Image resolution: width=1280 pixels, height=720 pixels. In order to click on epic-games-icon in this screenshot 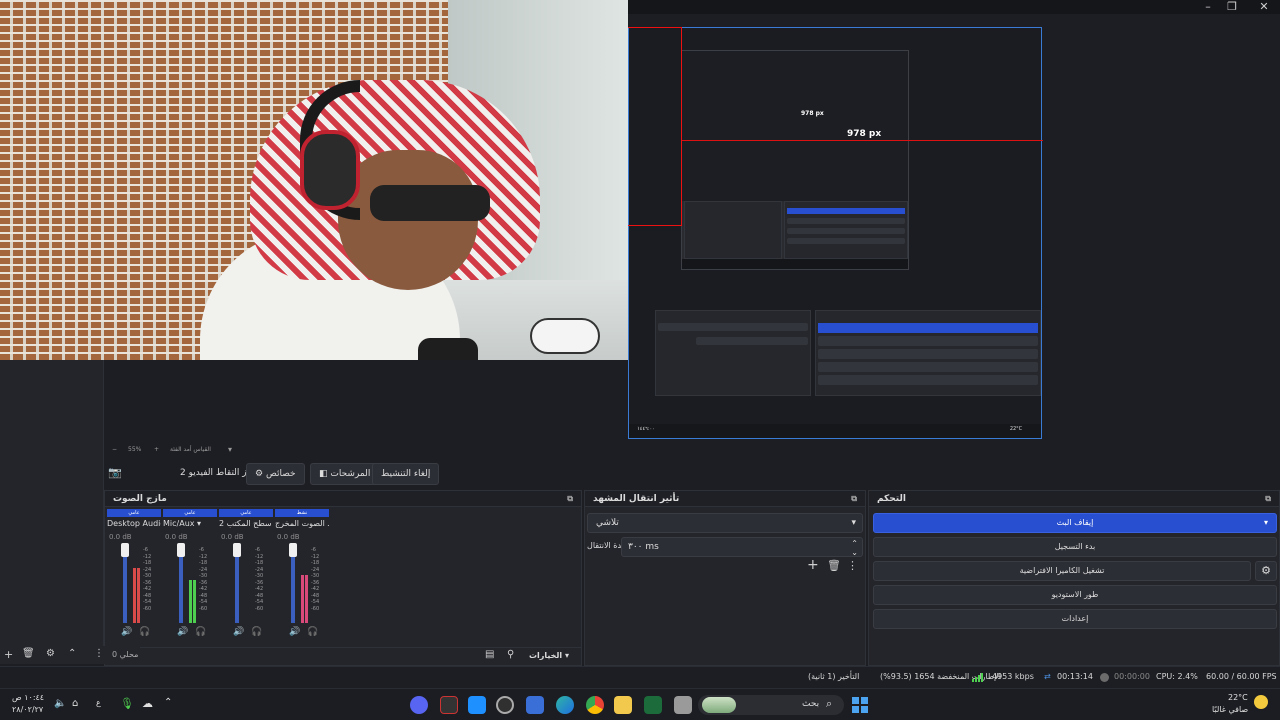, I will do `click(449, 705)`.